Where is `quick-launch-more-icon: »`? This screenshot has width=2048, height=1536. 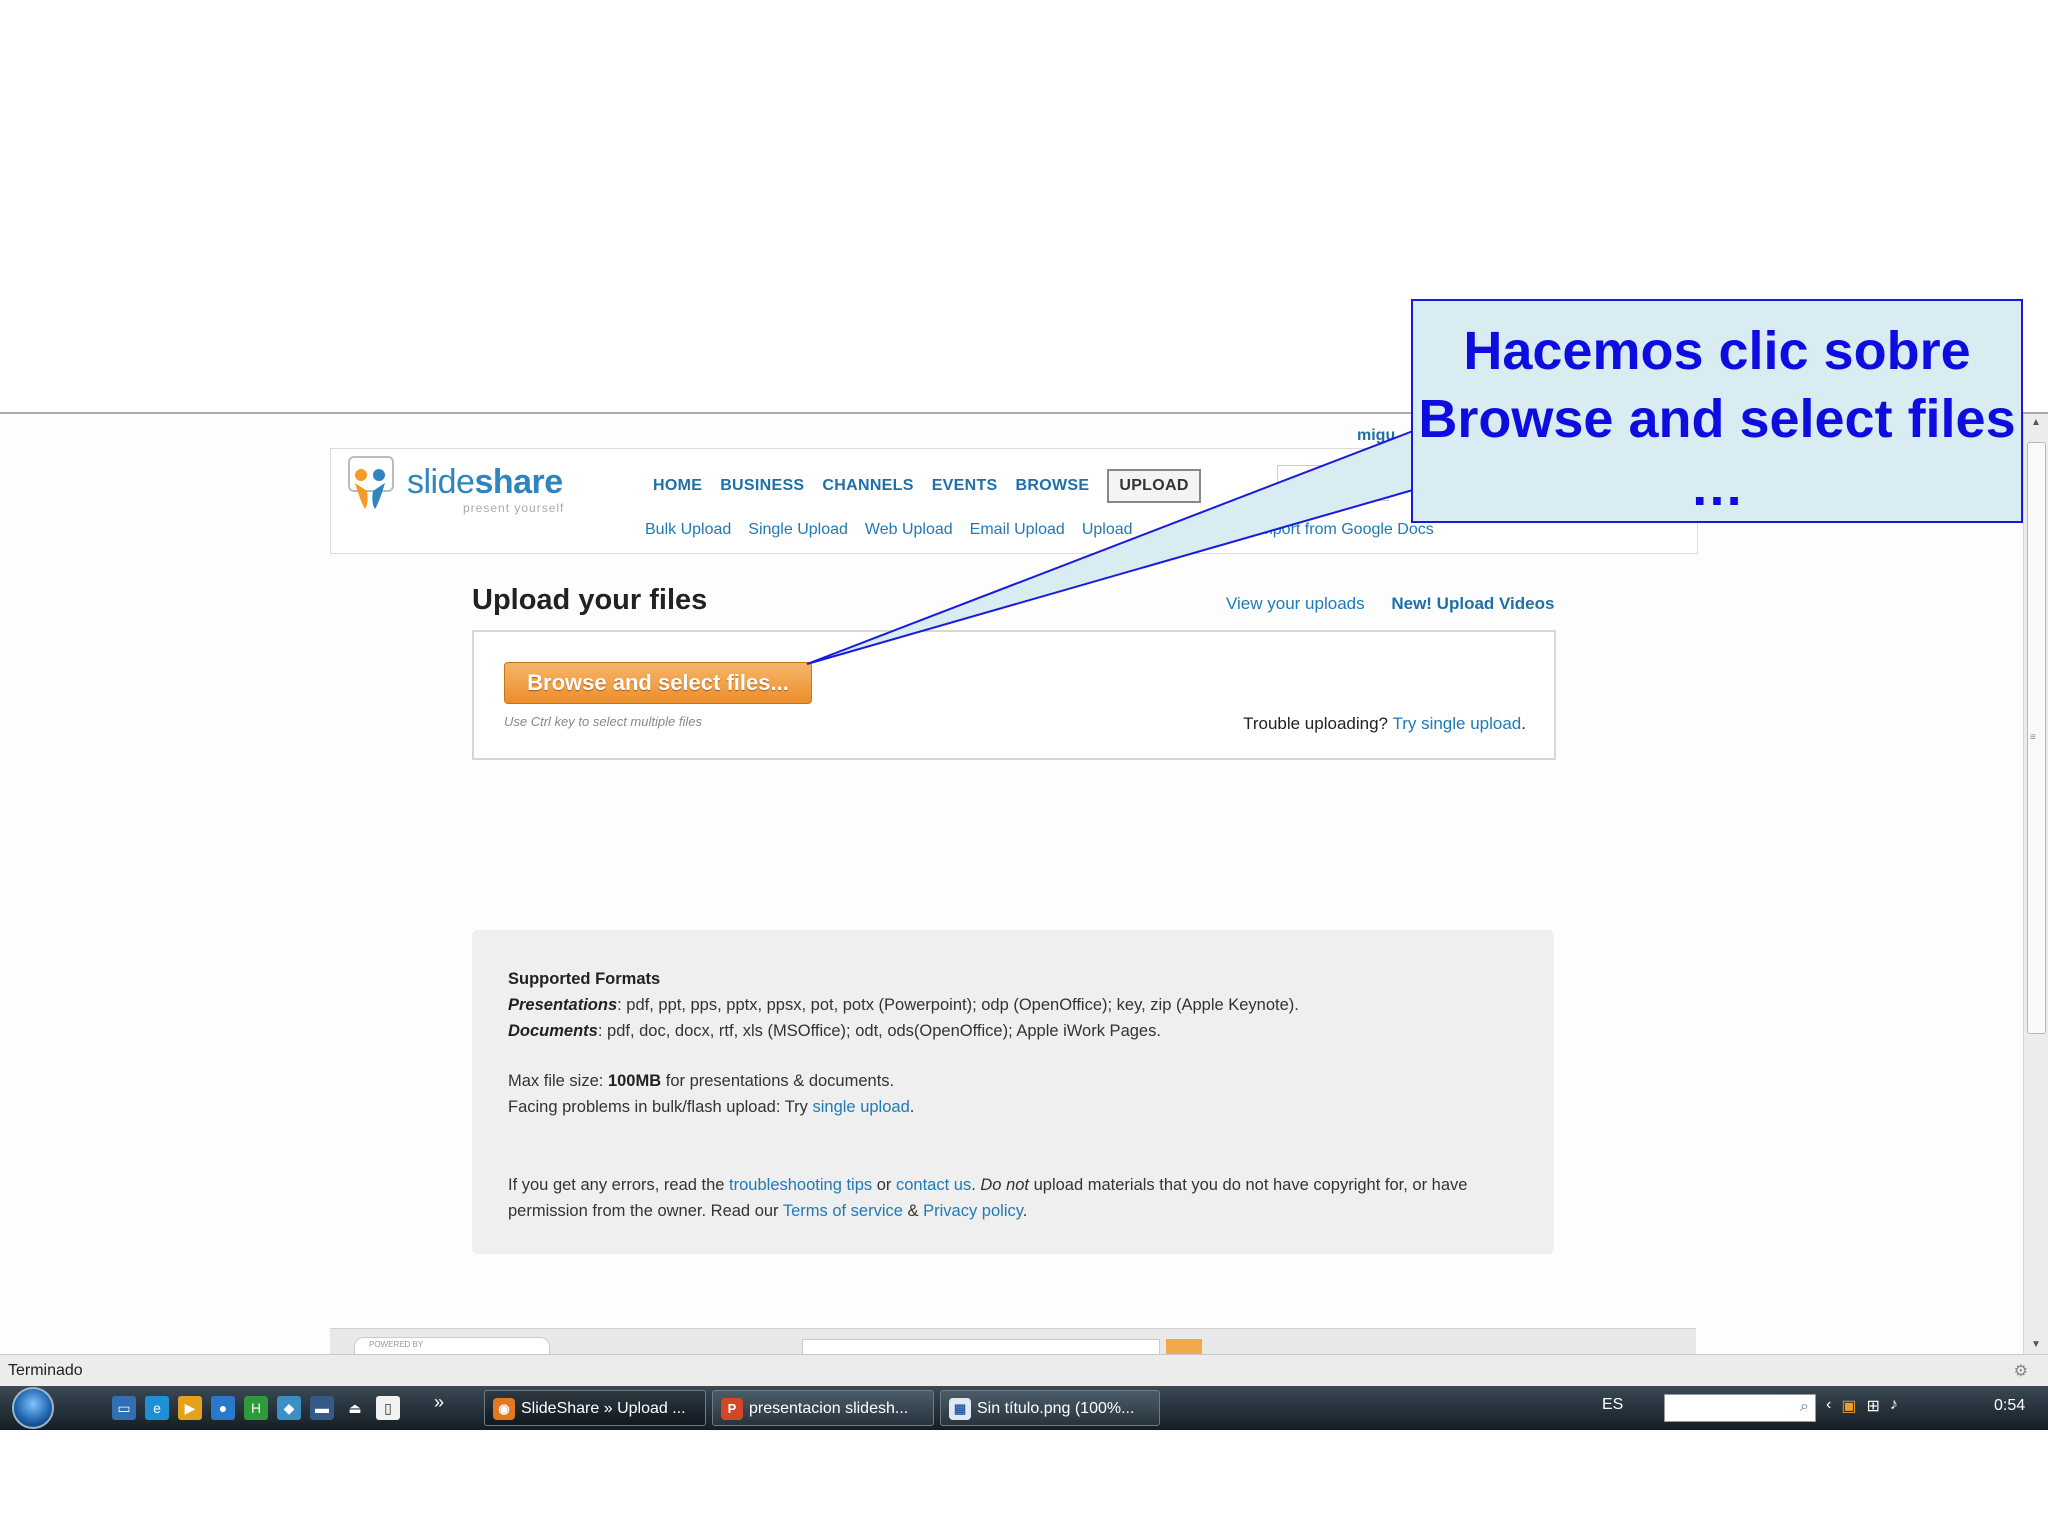 quick-launch-more-icon: » is located at coordinates (439, 1402).